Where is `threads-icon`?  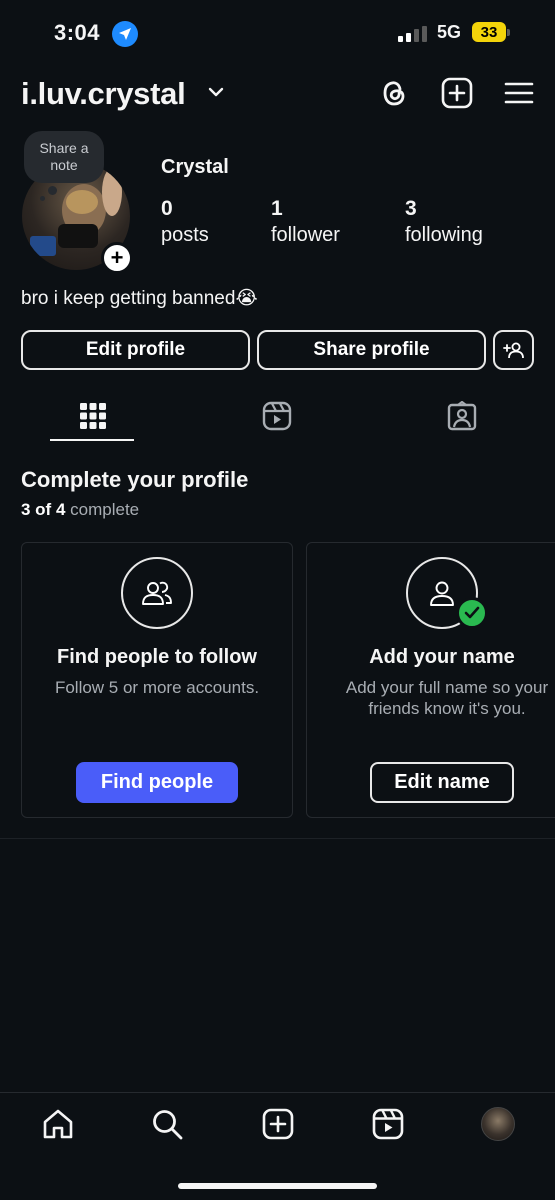
threads-icon is located at coordinates (394, 93).